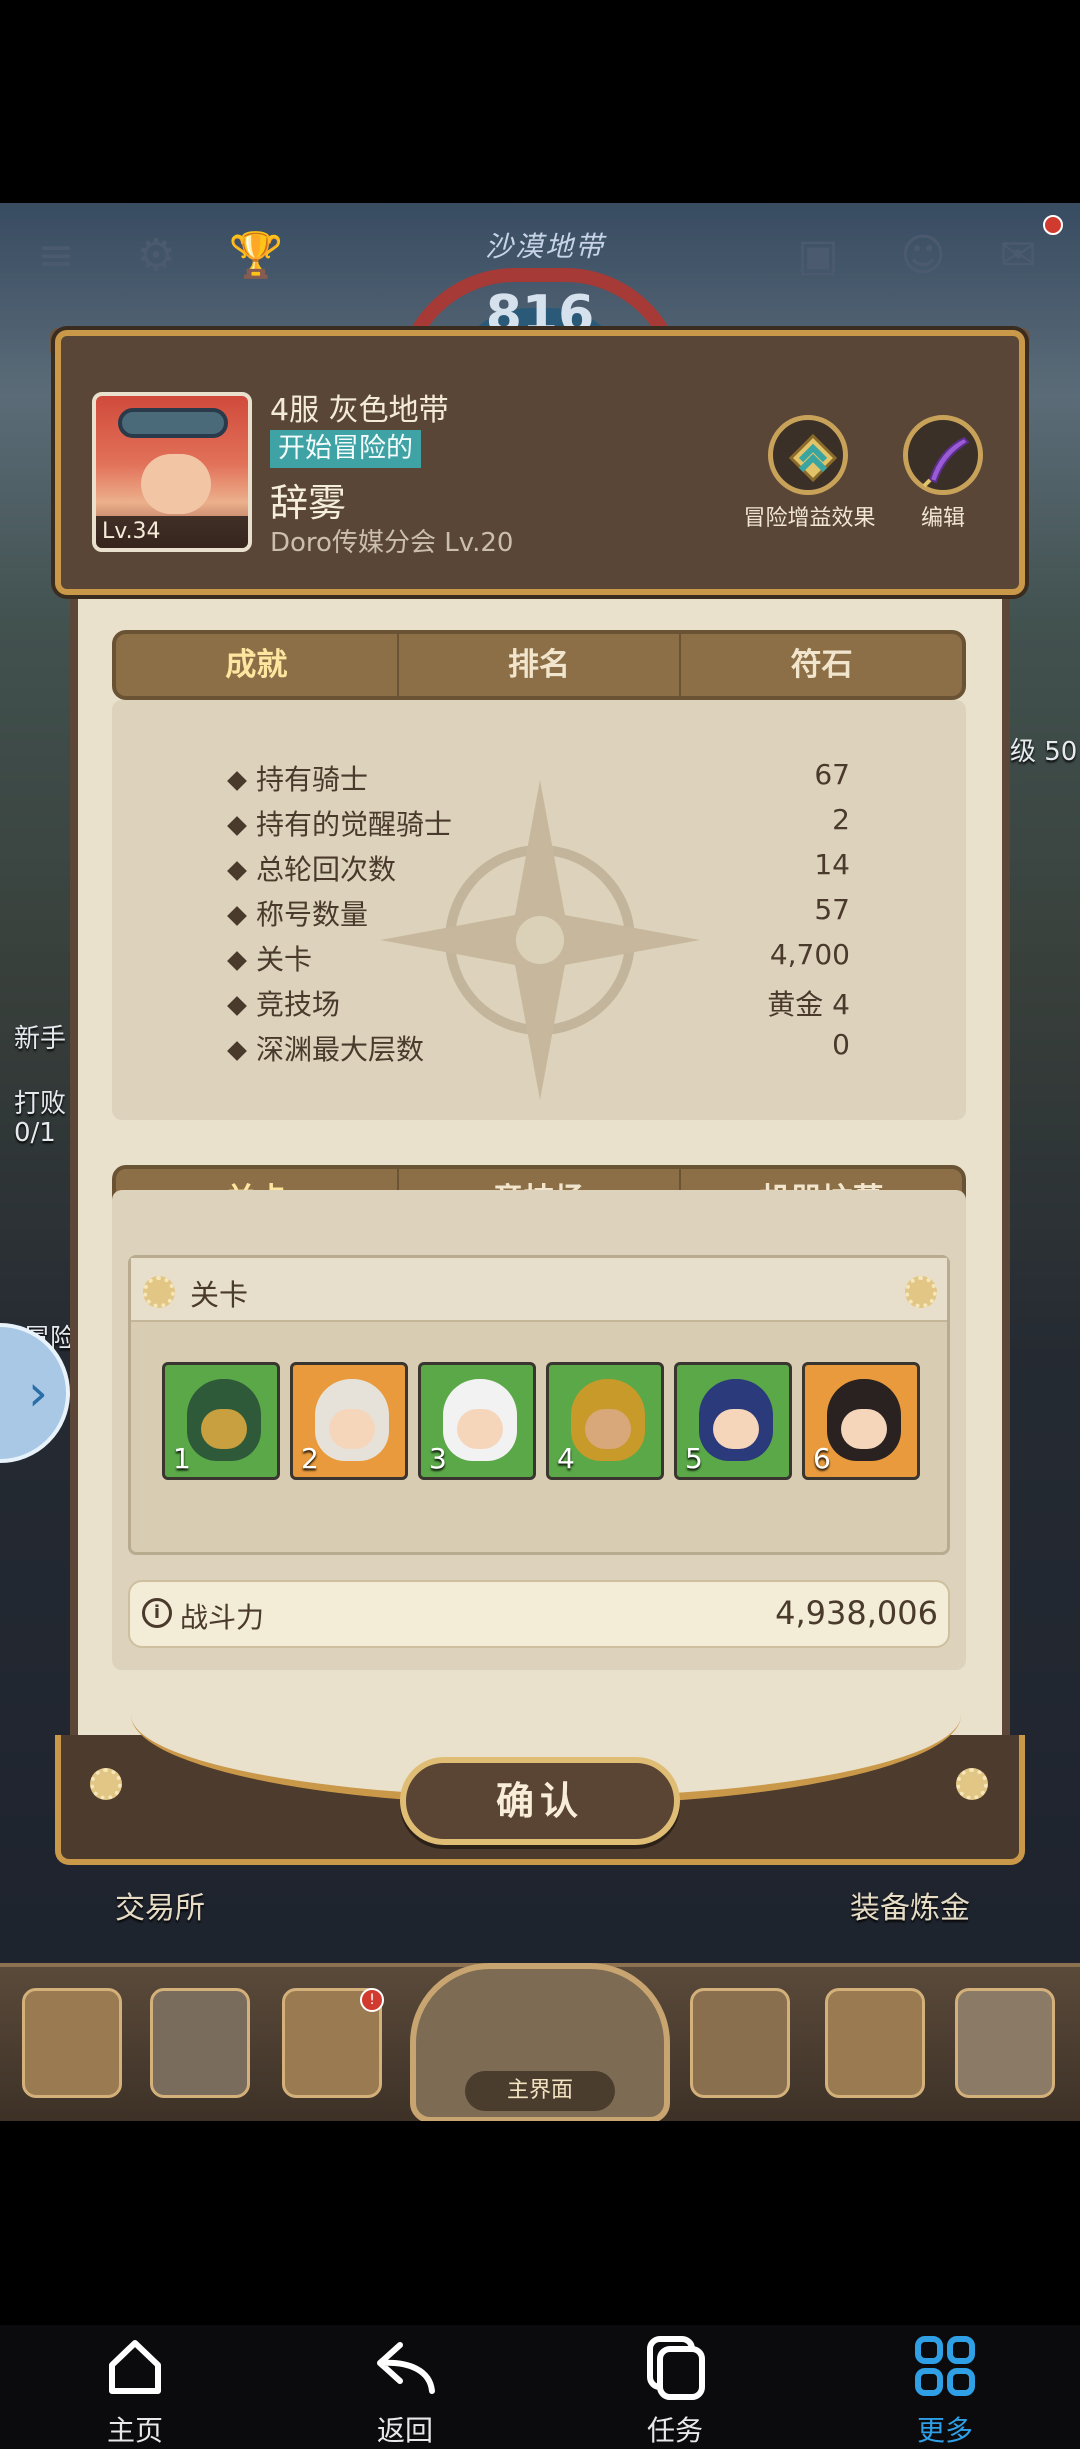 Image resolution: width=1080 pixels, height=2449 pixels. Describe the element at coordinates (946, 462) in the screenshot. I see `quill-edit-icon` at that location.